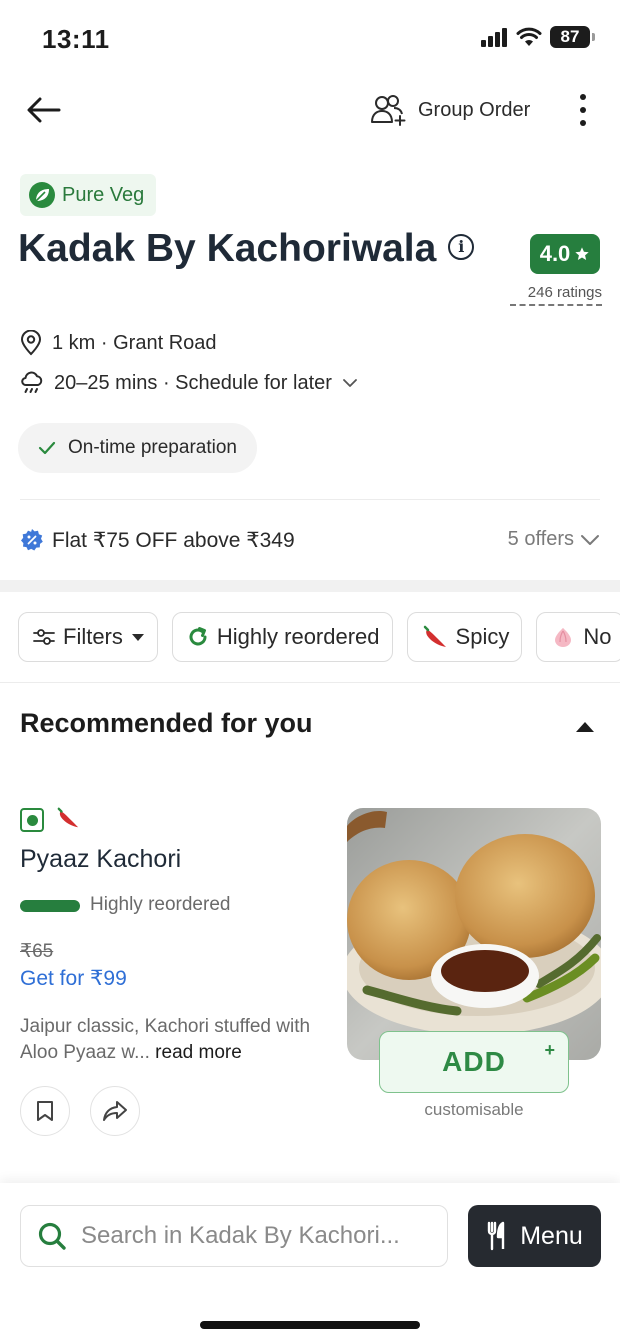  I want to click on filter-chips: Filters Highly reordered Spicy No, so click(319, 637).